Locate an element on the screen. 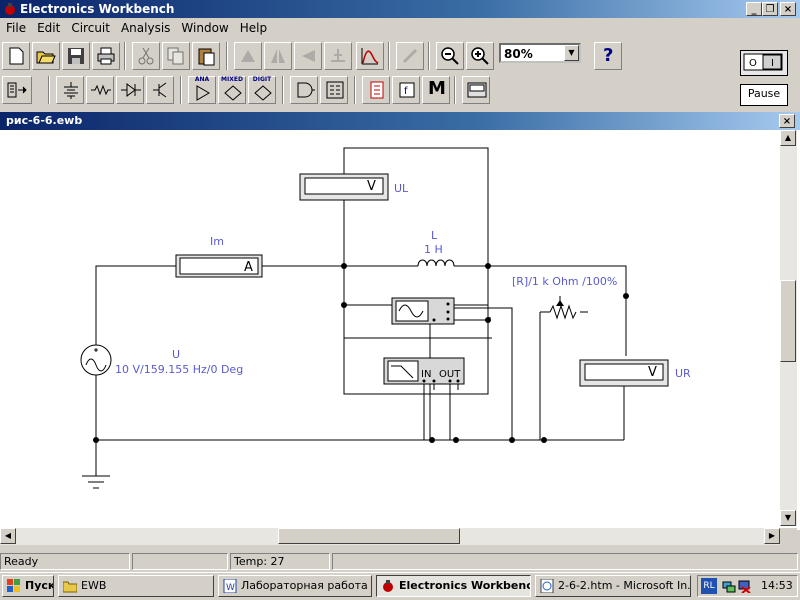 Image resolution: width=800 pixels, height=600 pixels. ewb-app-icon is located at coordinates (10, 9).